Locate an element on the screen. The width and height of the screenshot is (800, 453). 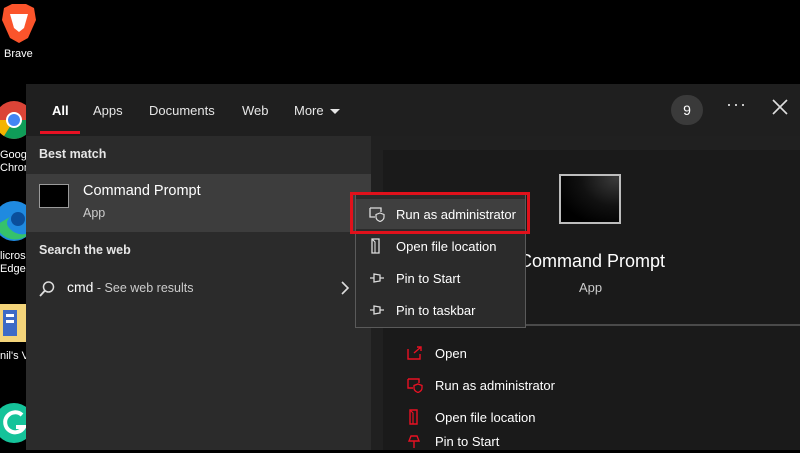
action-open-label: Open is located at coordinates (451, 353).